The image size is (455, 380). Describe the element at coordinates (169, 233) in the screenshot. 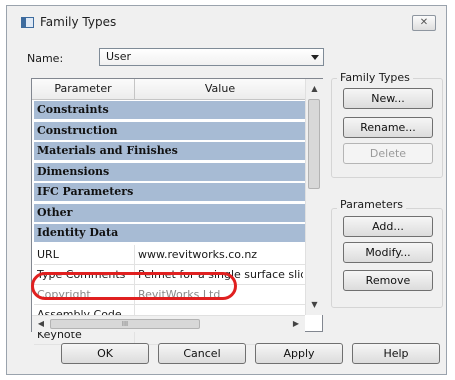

I see `group-row-identity-data: Identity Data` at that location.